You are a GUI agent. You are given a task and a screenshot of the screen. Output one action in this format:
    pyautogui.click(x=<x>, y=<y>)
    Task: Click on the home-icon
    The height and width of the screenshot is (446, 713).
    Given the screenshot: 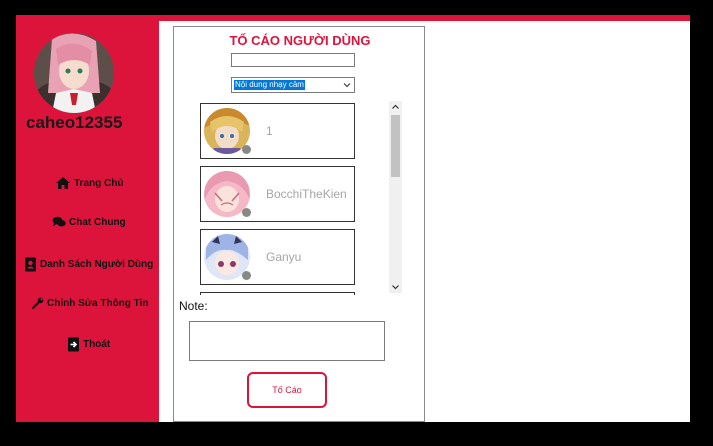 What is the action you would take?
    pyautogui.click(x=63, y=183)
    